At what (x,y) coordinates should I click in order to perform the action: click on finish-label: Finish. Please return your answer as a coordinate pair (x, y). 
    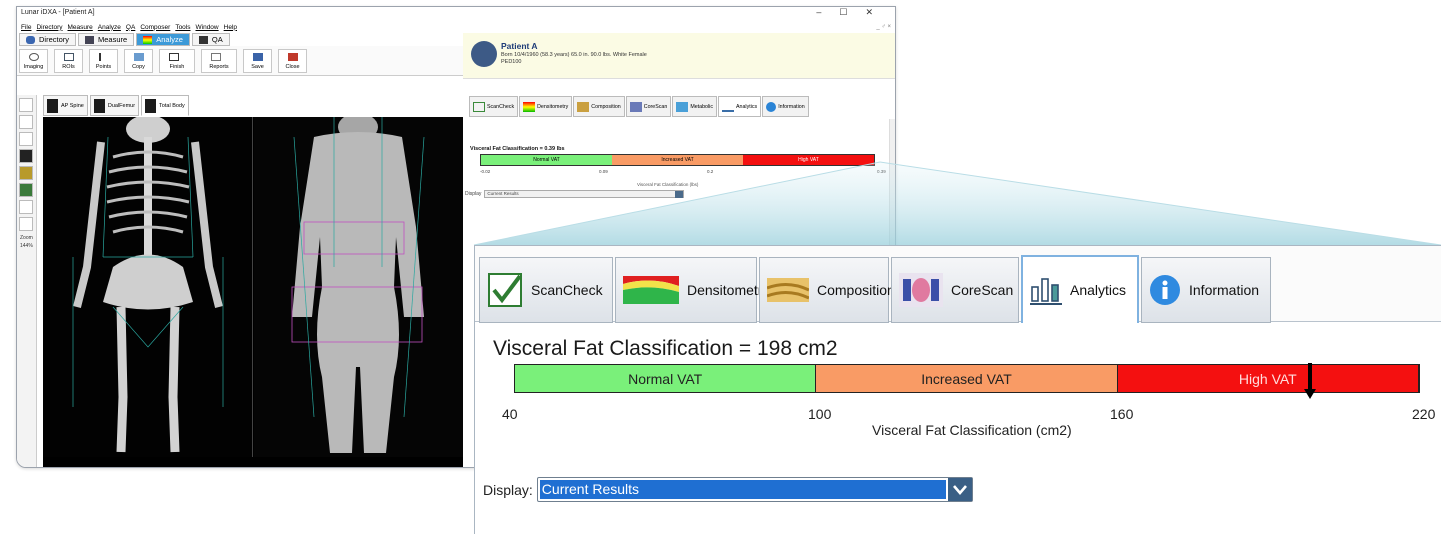
    Looking at the image, I should click on (177, 67).